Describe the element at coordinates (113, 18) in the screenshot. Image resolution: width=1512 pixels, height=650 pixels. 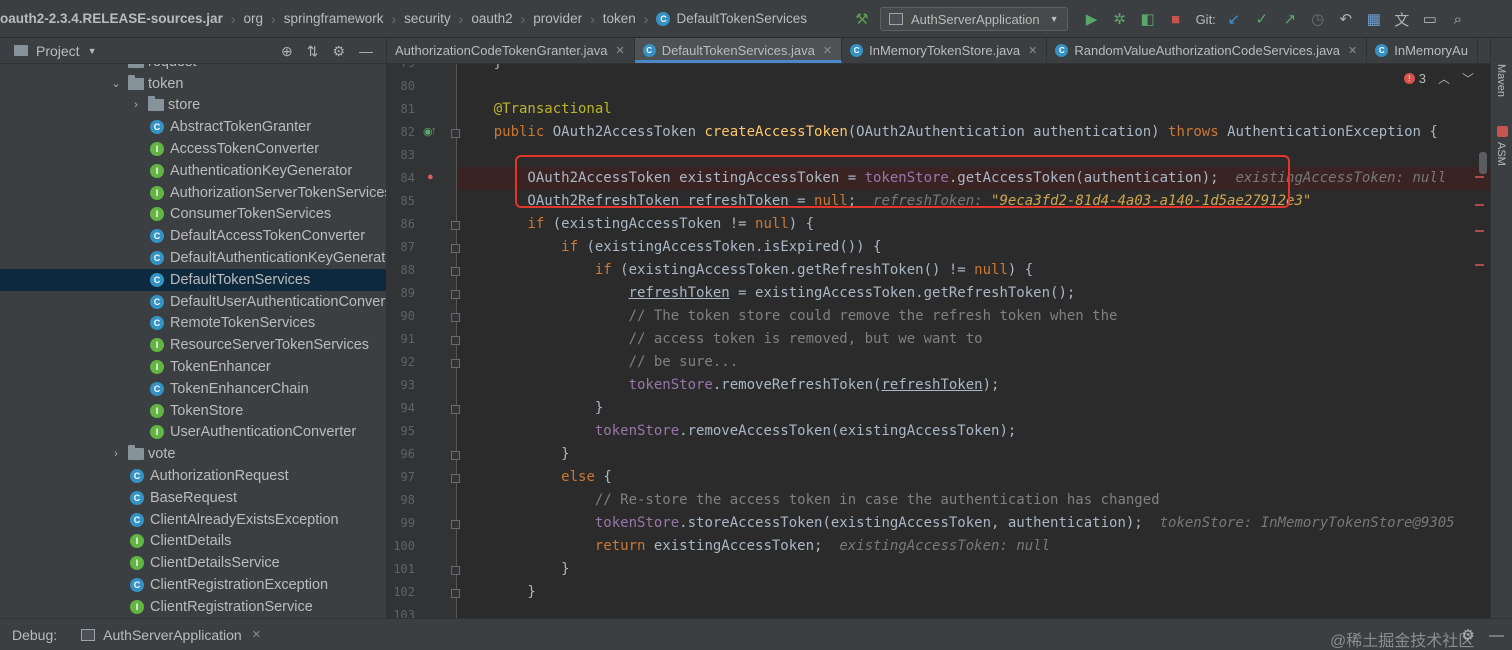
I see `breadcrumb-item: oauth2-2.3.4.RELEASE-sources.jar` at that location.